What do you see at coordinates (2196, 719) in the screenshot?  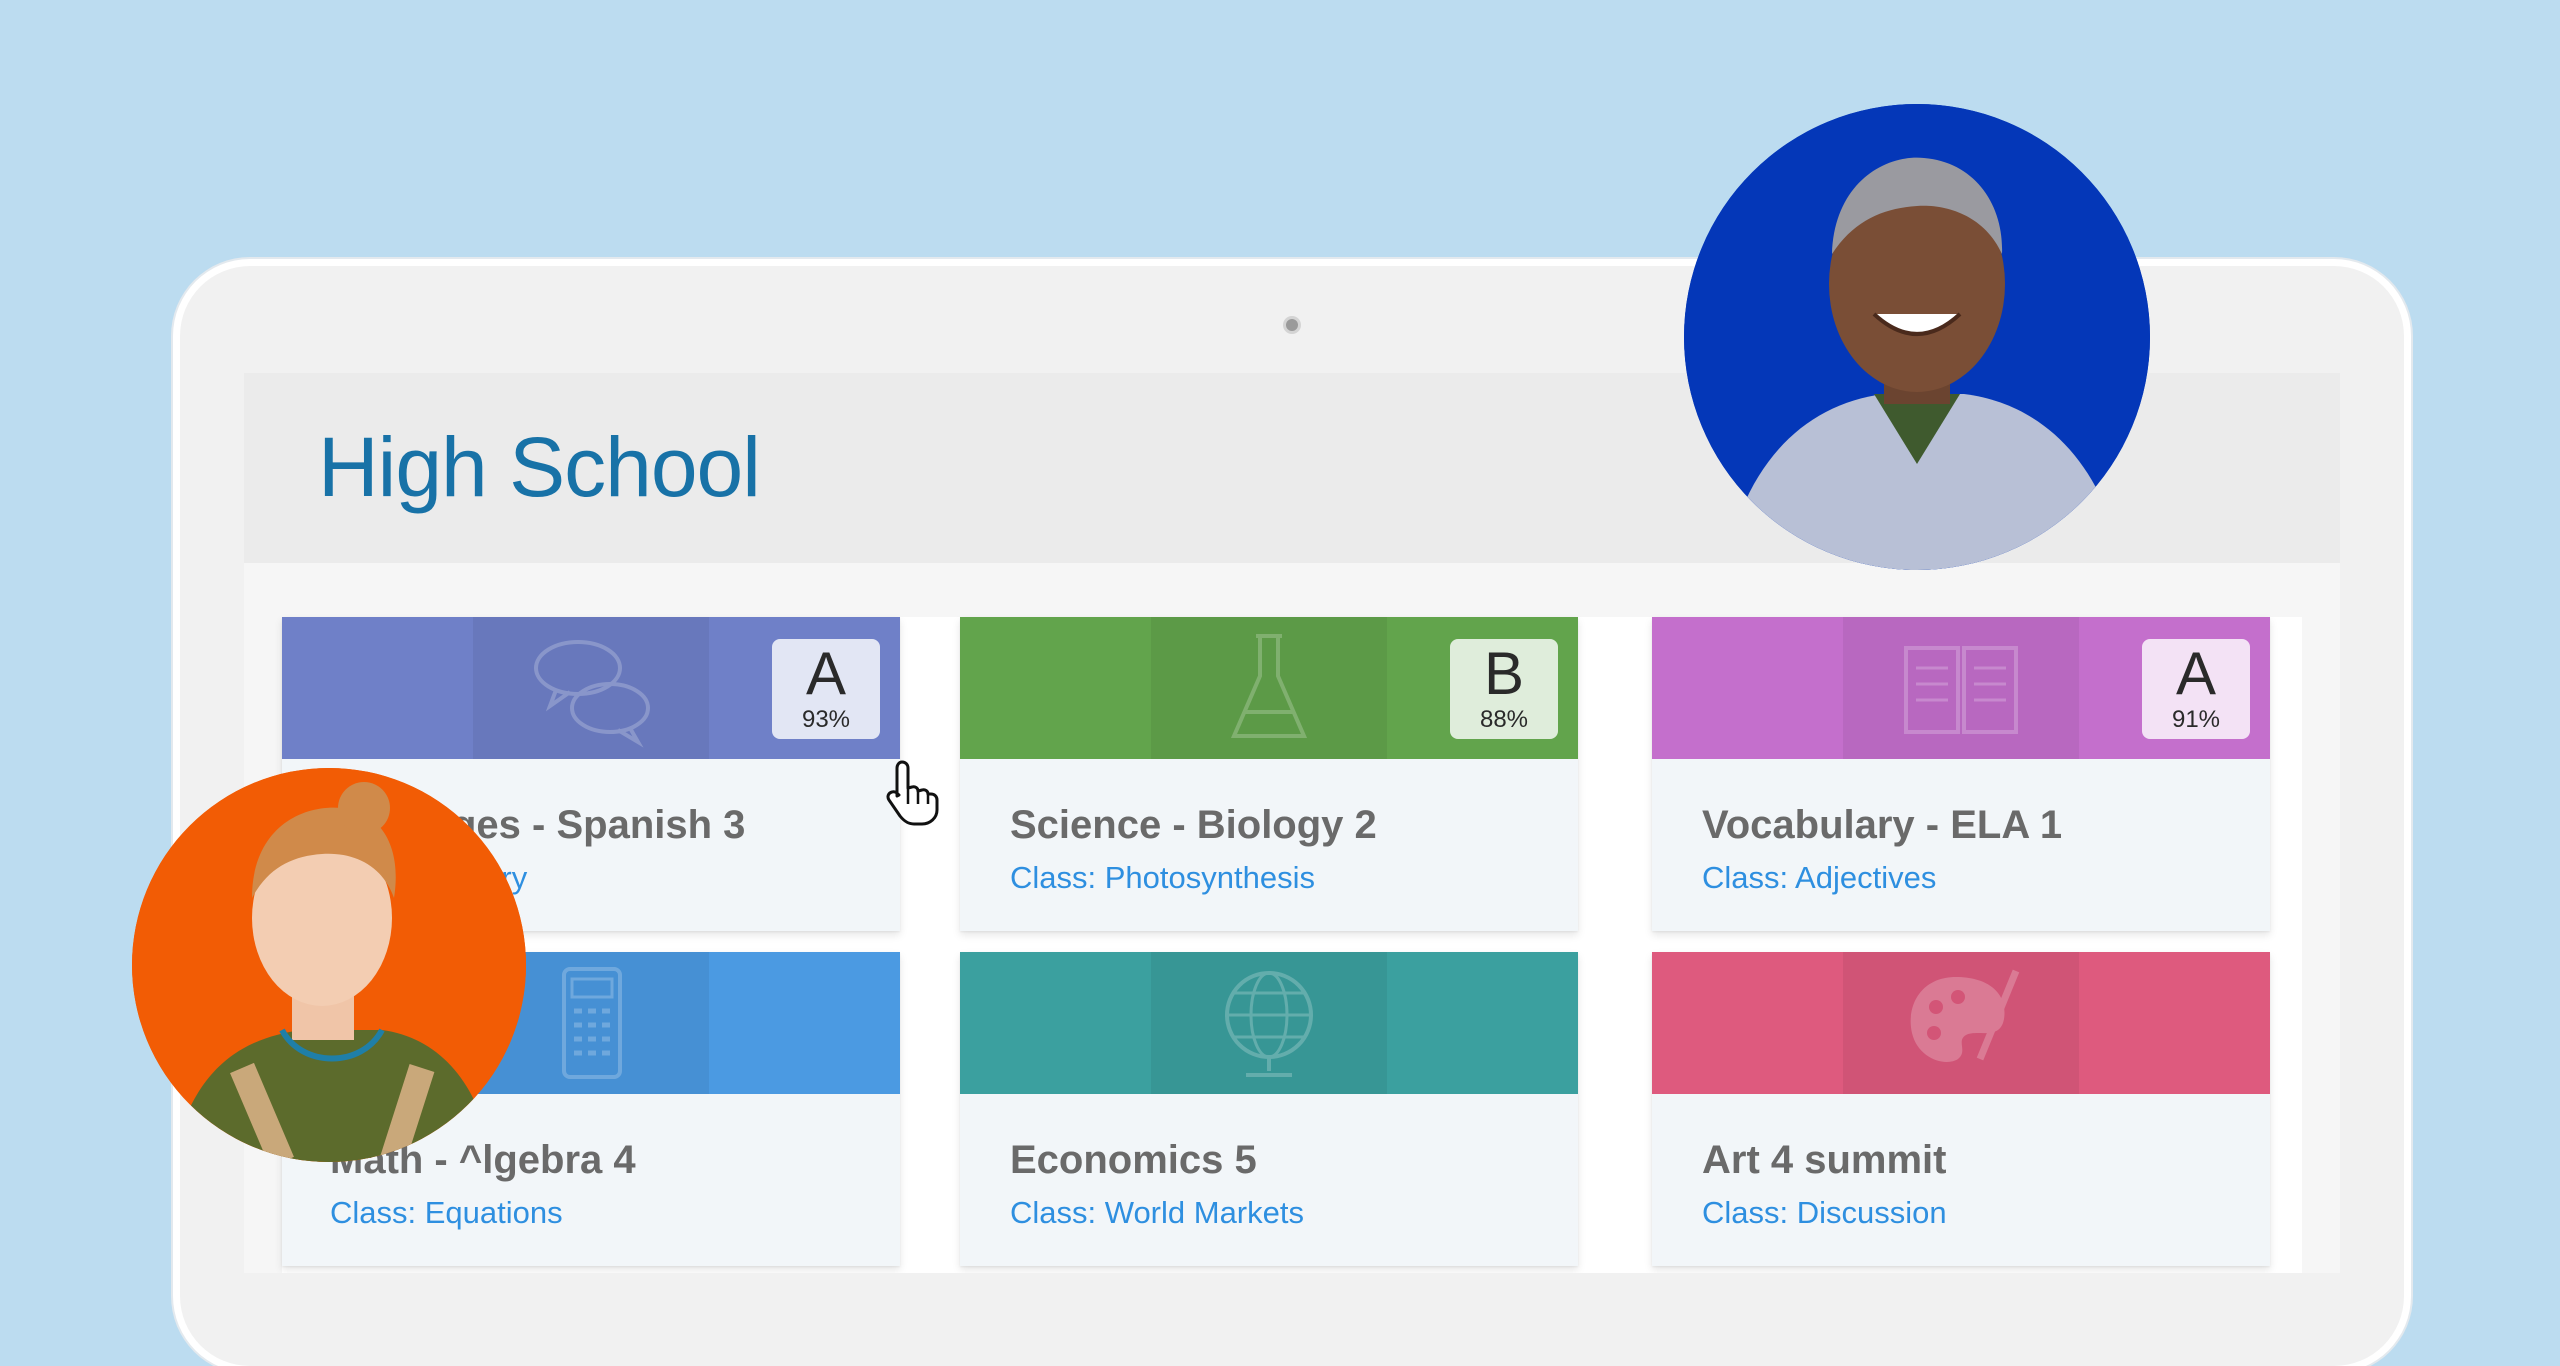 I see `grade-percent: 91%` at bounding box center [2196, 719].